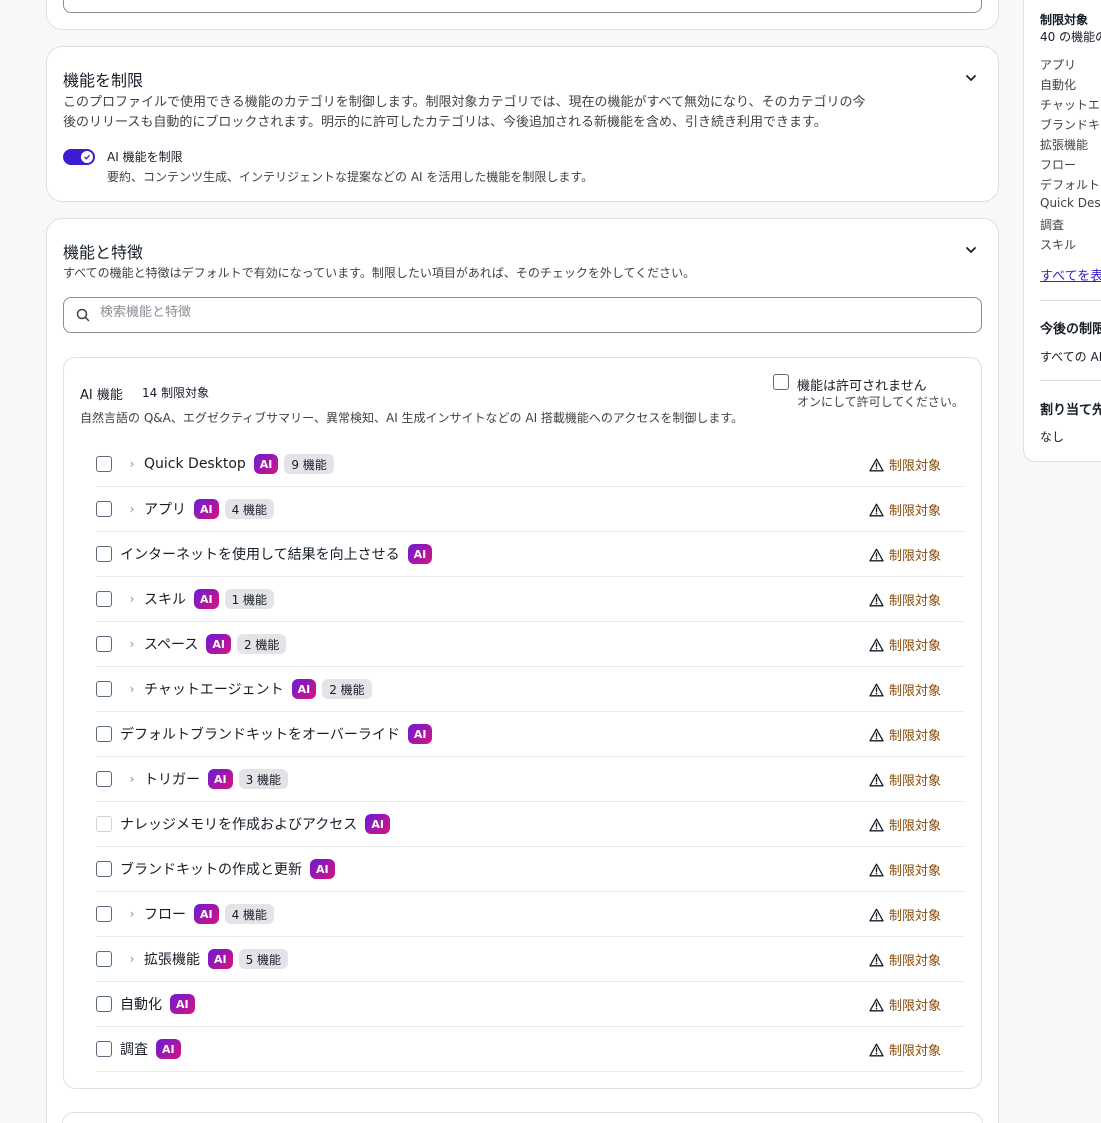  What do you see at coordinates (1070, 37) in the screenshot?
I see `sidebar-restricted-subtitle: 40 の機能の` at bounding box center [1070, 37].